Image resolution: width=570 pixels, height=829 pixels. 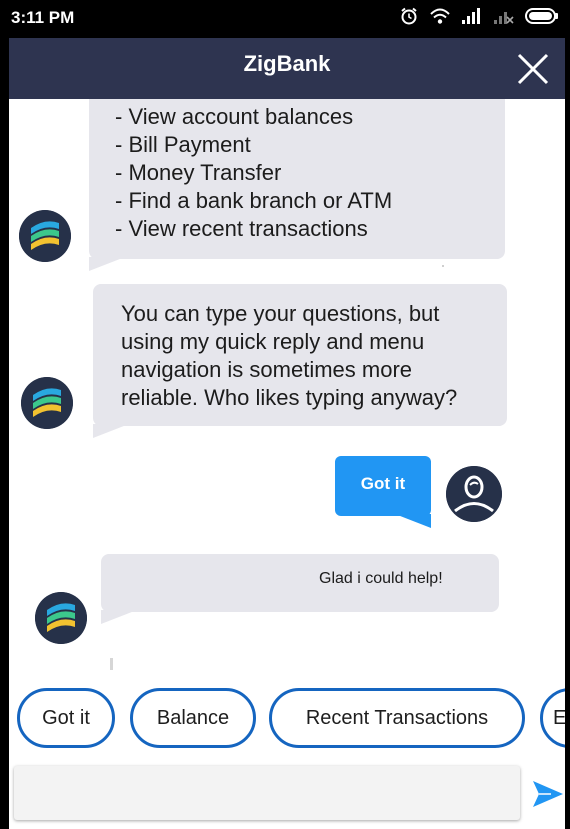 What do you see at coordinates (183, 144) in the screenshot?
I see `message-line: - Bill Payment` at bounding box center [183, 144].